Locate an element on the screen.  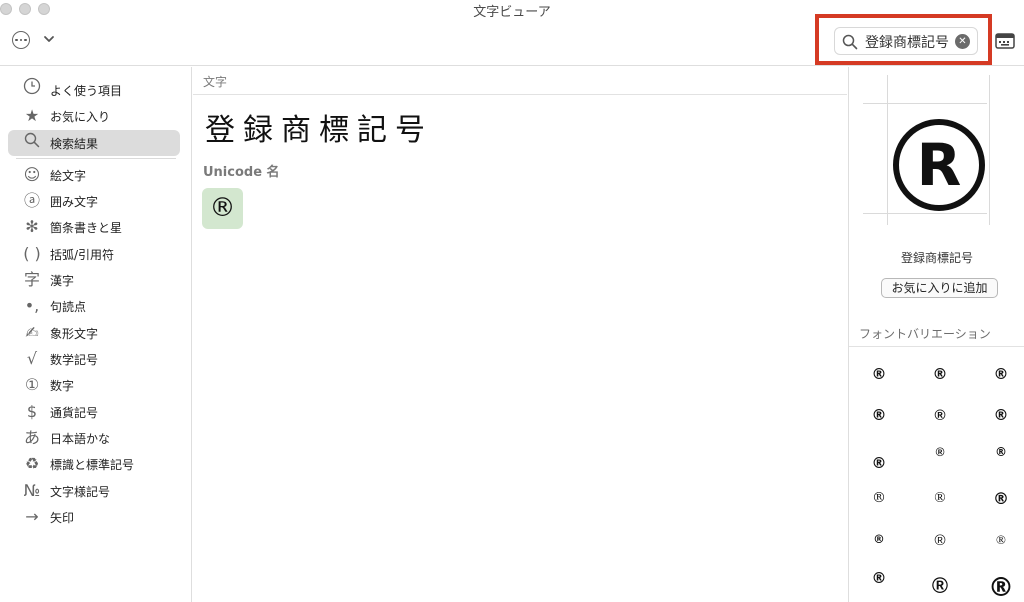
search-input: 登録商標記号 is located at coordinates (907, 42).